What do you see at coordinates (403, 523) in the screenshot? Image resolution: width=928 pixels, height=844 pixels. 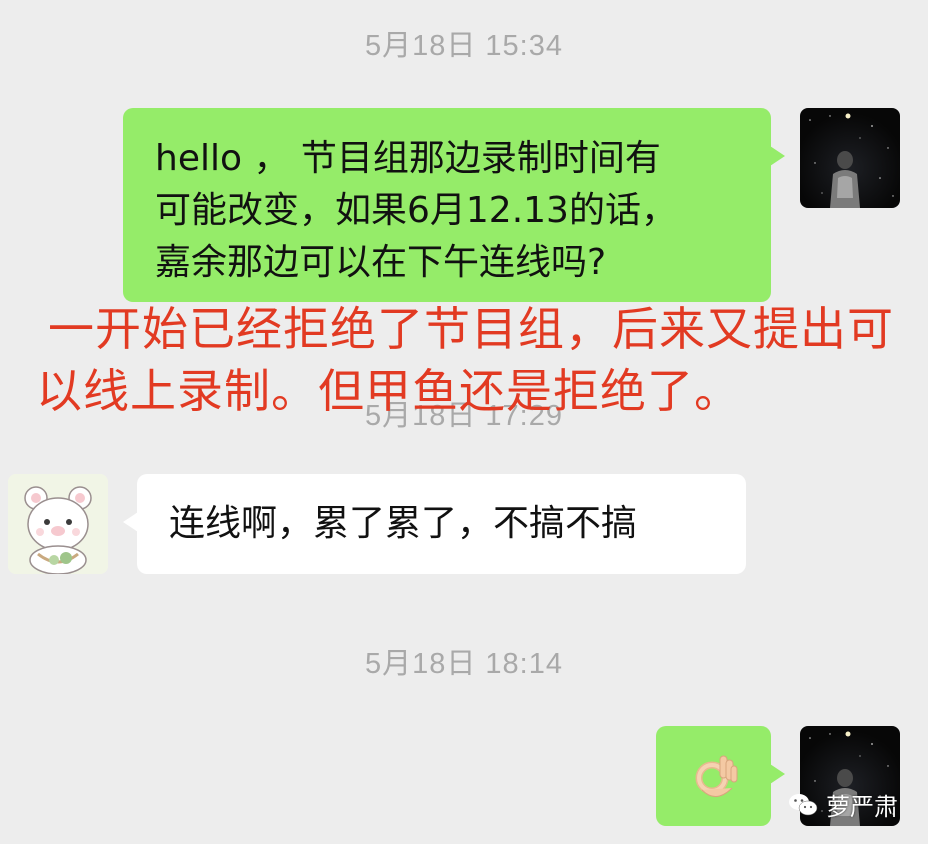 I see `message-text: 连线啊，累了累了，不搞不搞` at bounding box center [403, 523].